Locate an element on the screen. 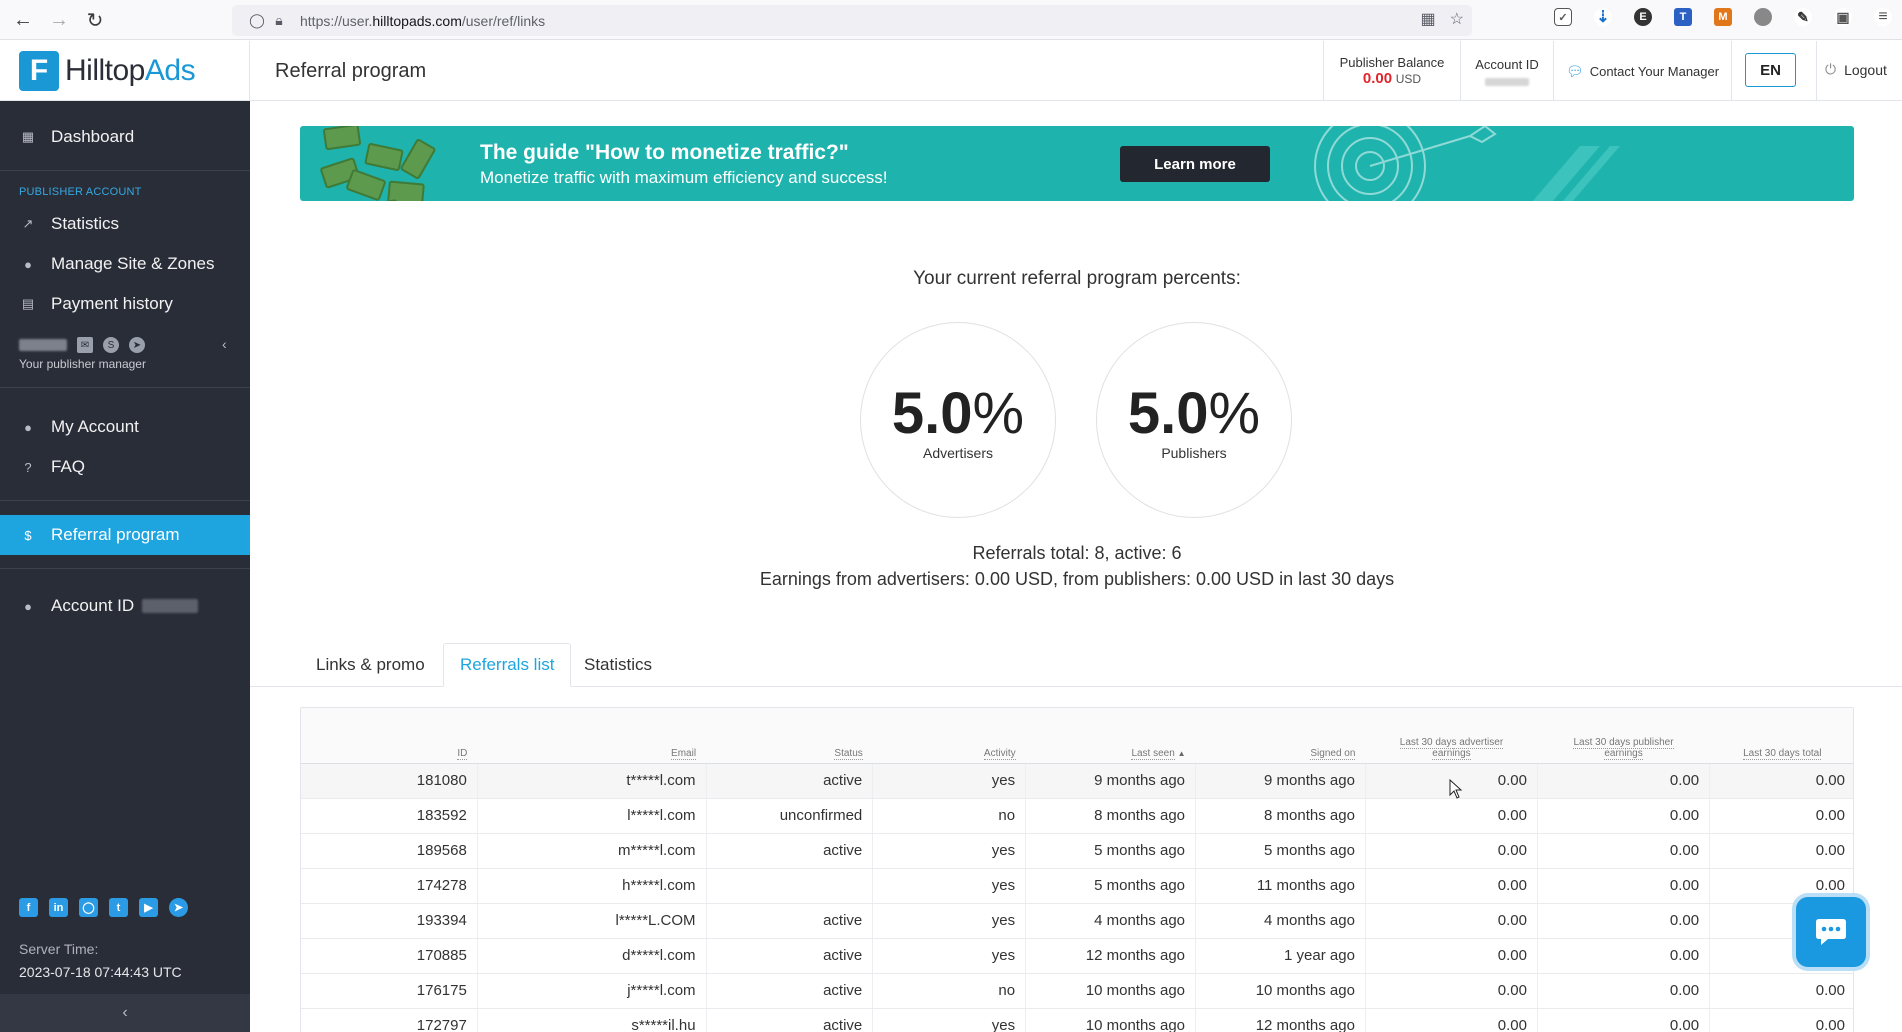 This screenshot has width=1902, height=1032. cell-id: 193394 is located at coordinates (389, 921).